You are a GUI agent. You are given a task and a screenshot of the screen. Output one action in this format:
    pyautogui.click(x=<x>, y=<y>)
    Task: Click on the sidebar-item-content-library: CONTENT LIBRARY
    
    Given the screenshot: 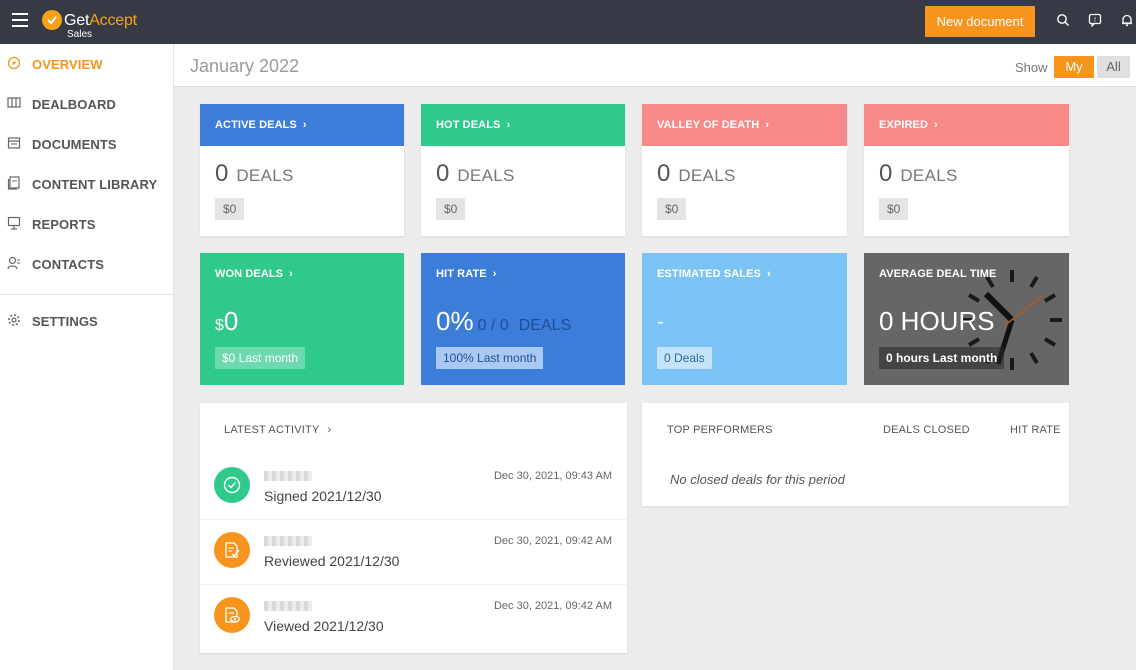 What is the action you would take?
    pyautogui.click(x=86, y=184)
    